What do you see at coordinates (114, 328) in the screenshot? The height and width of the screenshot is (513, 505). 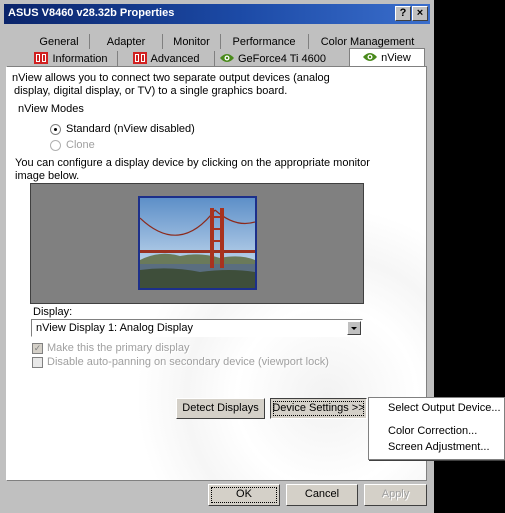 I see `display-dropdown-value: nView Display 1: Analog Display` at bounding box center [114, 328].